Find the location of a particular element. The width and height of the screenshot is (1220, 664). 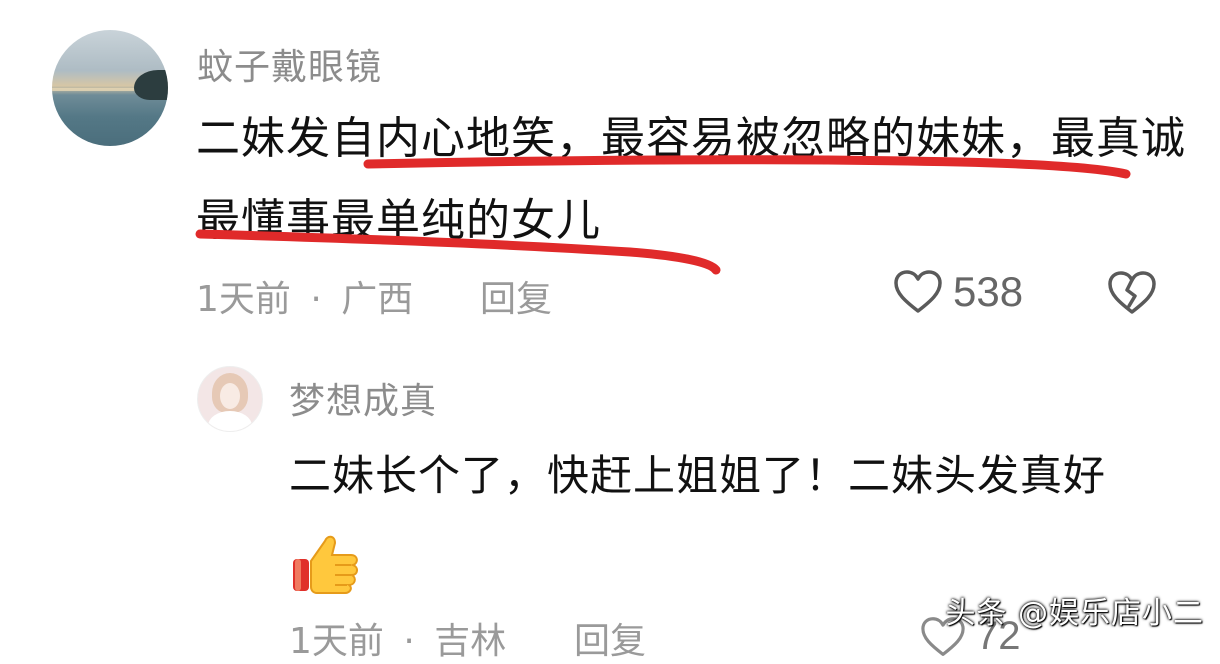

avatar-cliff is located at coordinates (151, 85).